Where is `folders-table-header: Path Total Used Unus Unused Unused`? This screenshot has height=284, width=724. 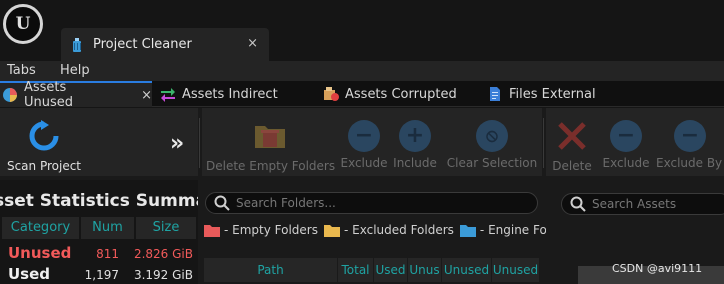
folders-table-header: Path Total Used Unus Unused Unused is located at coordinates (372, 270).